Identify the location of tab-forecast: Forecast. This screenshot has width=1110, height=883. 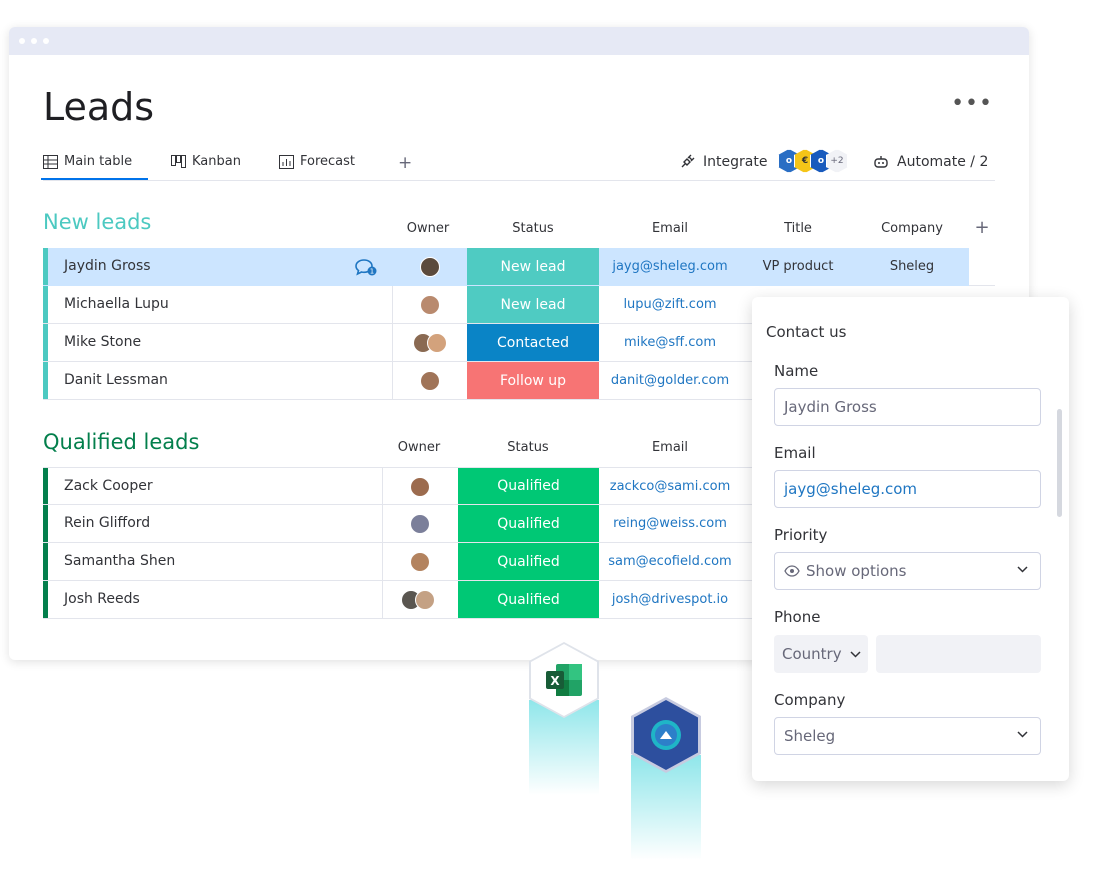
(317, 161).